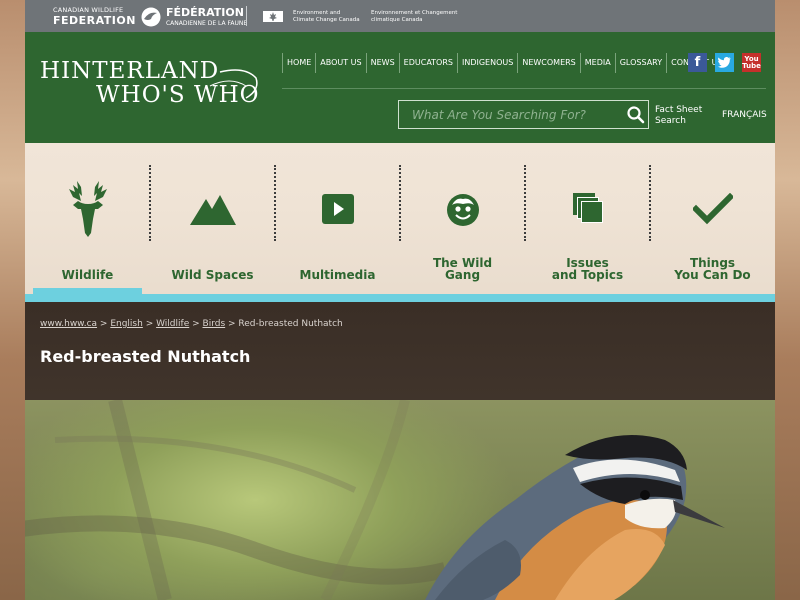  Describe the element at coordinates (233, 84) in the screenshot. I see `logo-swirl-icon` at that location.